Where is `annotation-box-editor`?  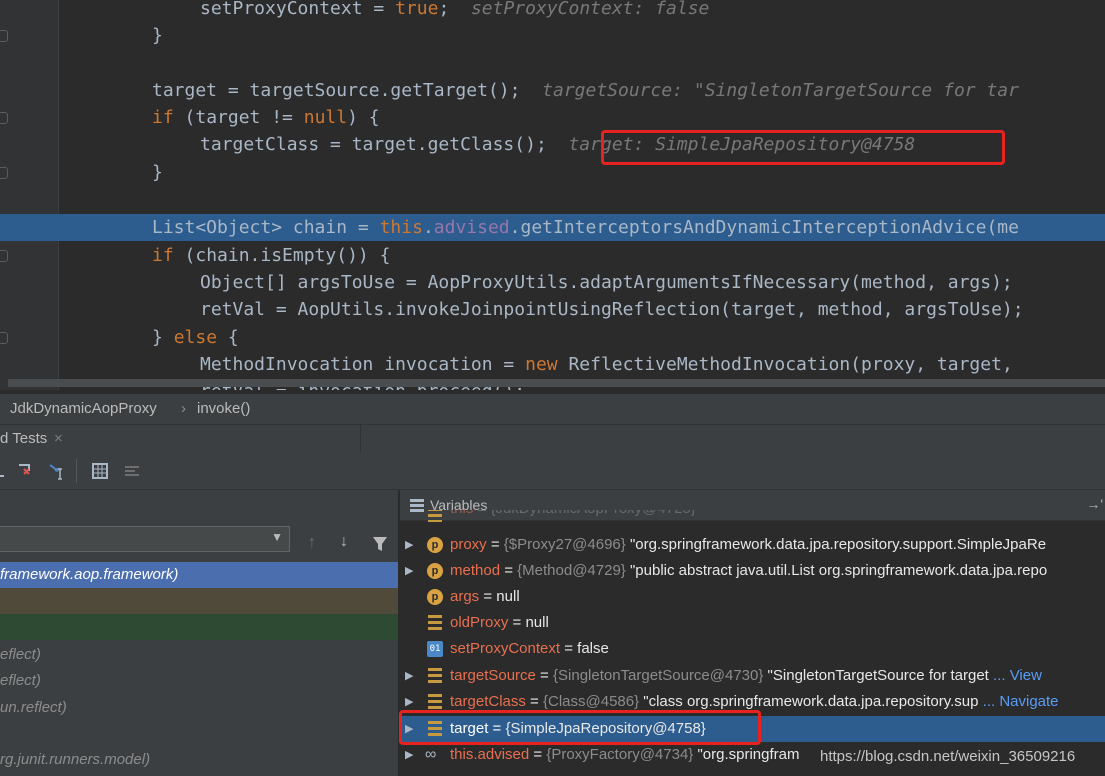 annotation-box-editor is located at coordinates (803, 147).